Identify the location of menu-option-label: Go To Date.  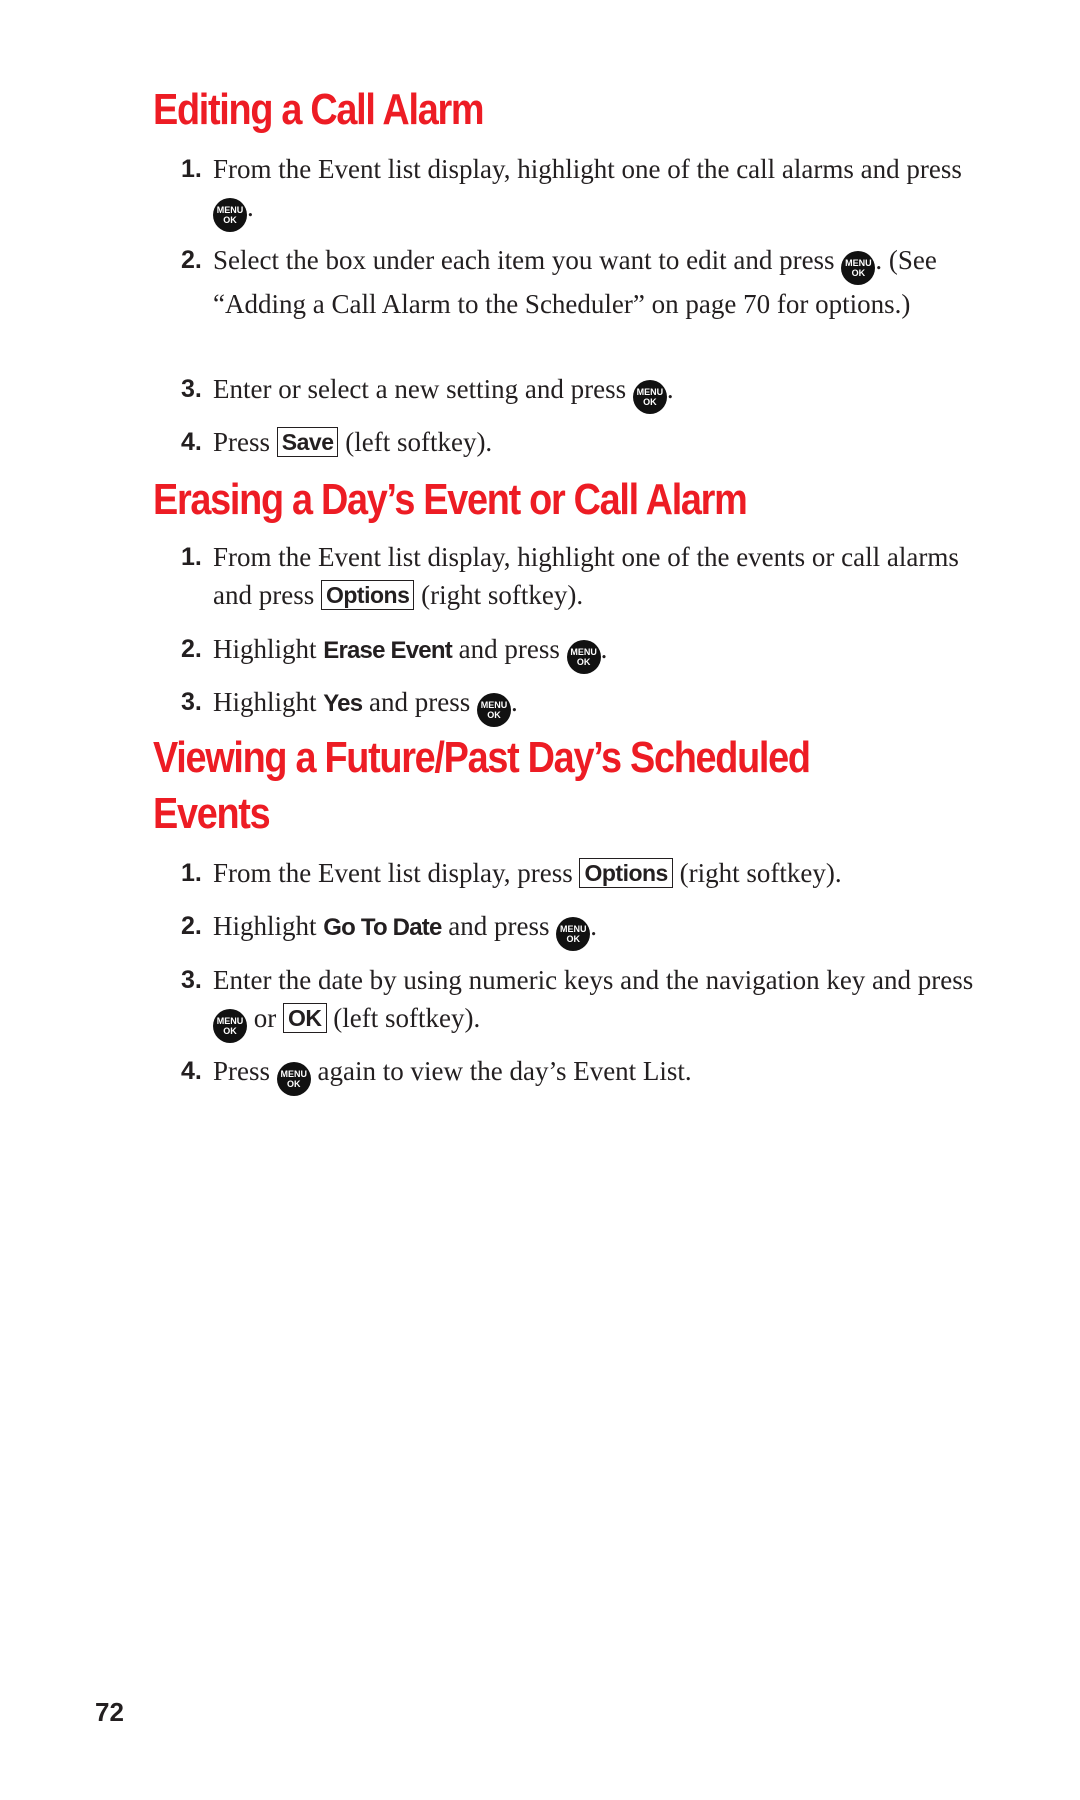
(382, 927).